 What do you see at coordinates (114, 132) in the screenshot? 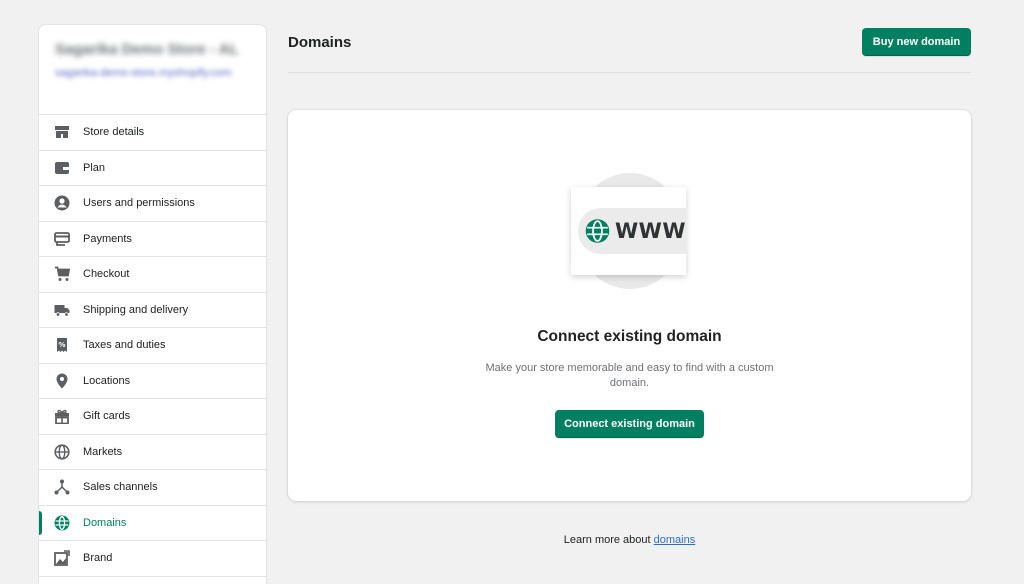
I see `sidebar-item-label: Store details` at bounding box center [114, 132].